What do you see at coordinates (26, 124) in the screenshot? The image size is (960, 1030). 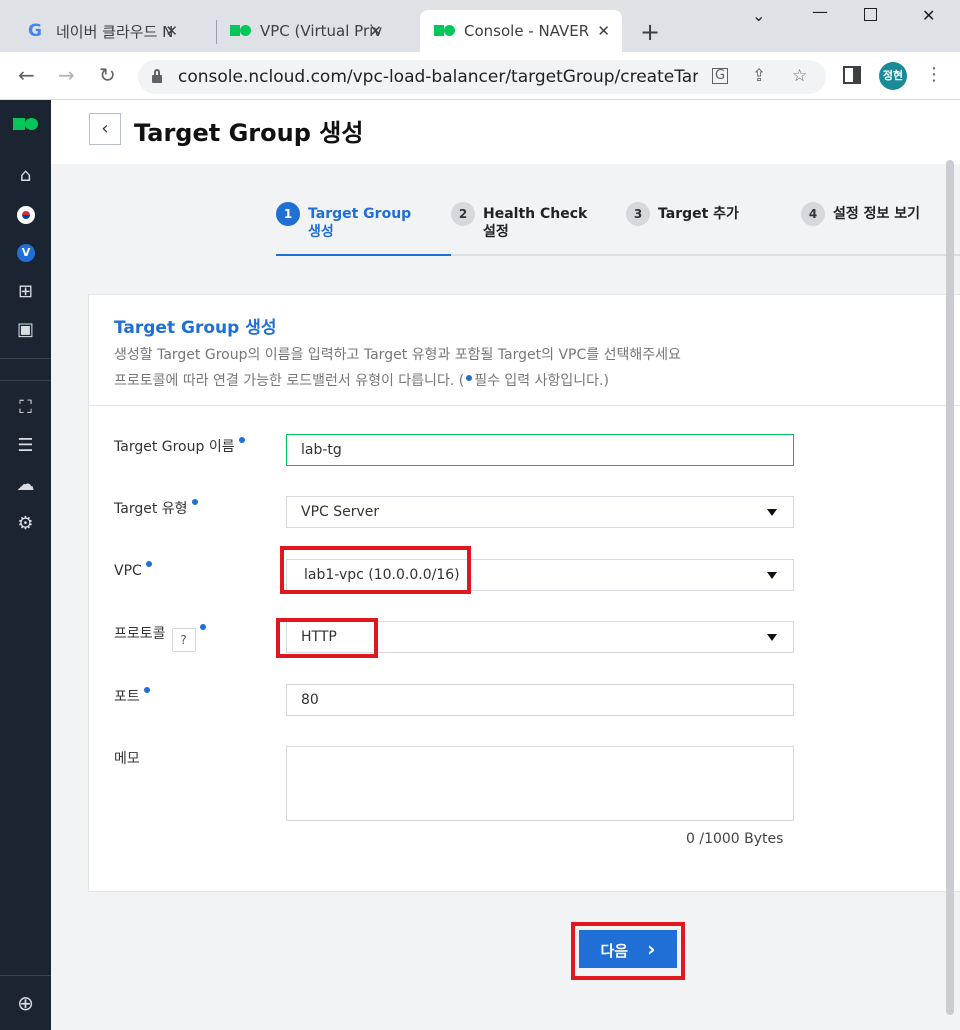 I see `ncloud-logo` at bounding box center [26, 124].